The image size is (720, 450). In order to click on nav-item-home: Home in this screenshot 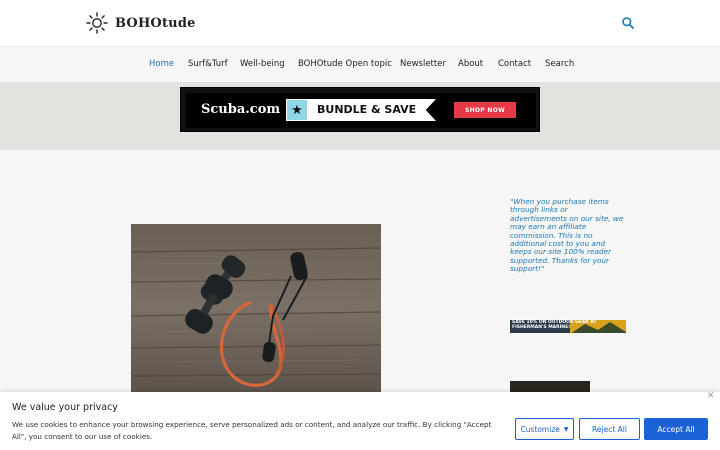, I will do `click(161, 64)`.